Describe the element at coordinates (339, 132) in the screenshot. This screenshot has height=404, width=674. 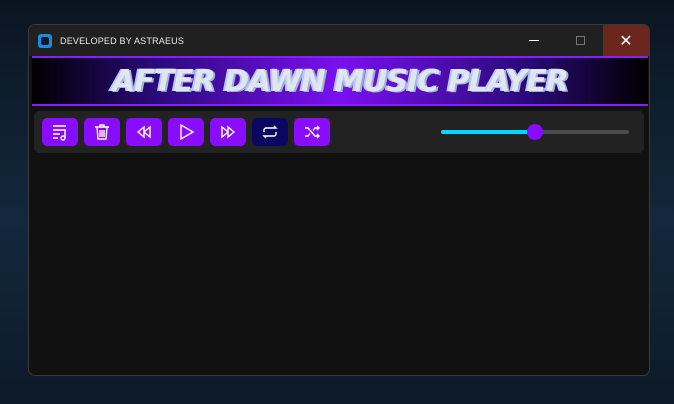
I see `toolbar` at that location.